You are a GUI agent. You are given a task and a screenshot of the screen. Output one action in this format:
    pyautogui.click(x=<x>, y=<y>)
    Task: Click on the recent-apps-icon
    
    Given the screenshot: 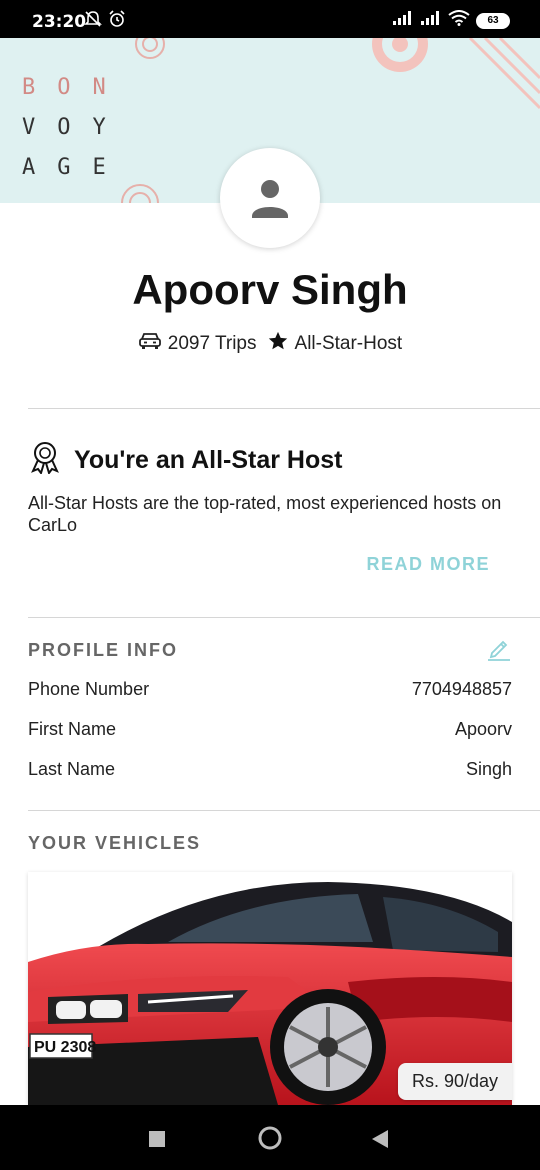 What is the action you would take?
    pyautogui.click(x=157, y=1141)
    